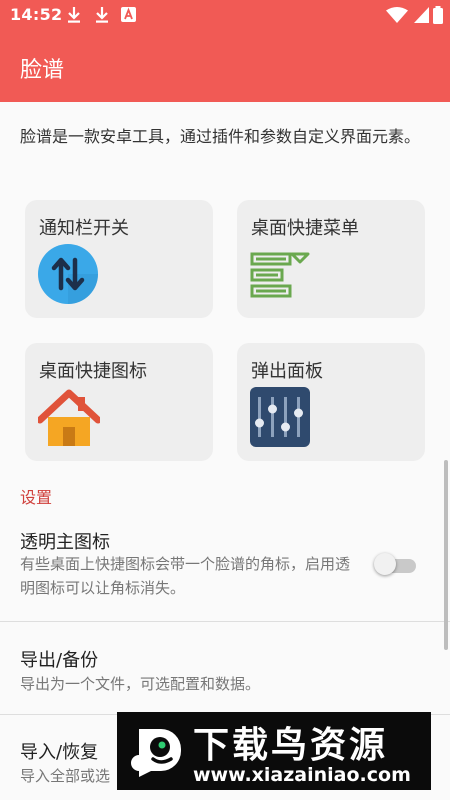  Describe the element at coordinates (36, 14) in the screenshot. I see `status-time: 14:52` at that location.